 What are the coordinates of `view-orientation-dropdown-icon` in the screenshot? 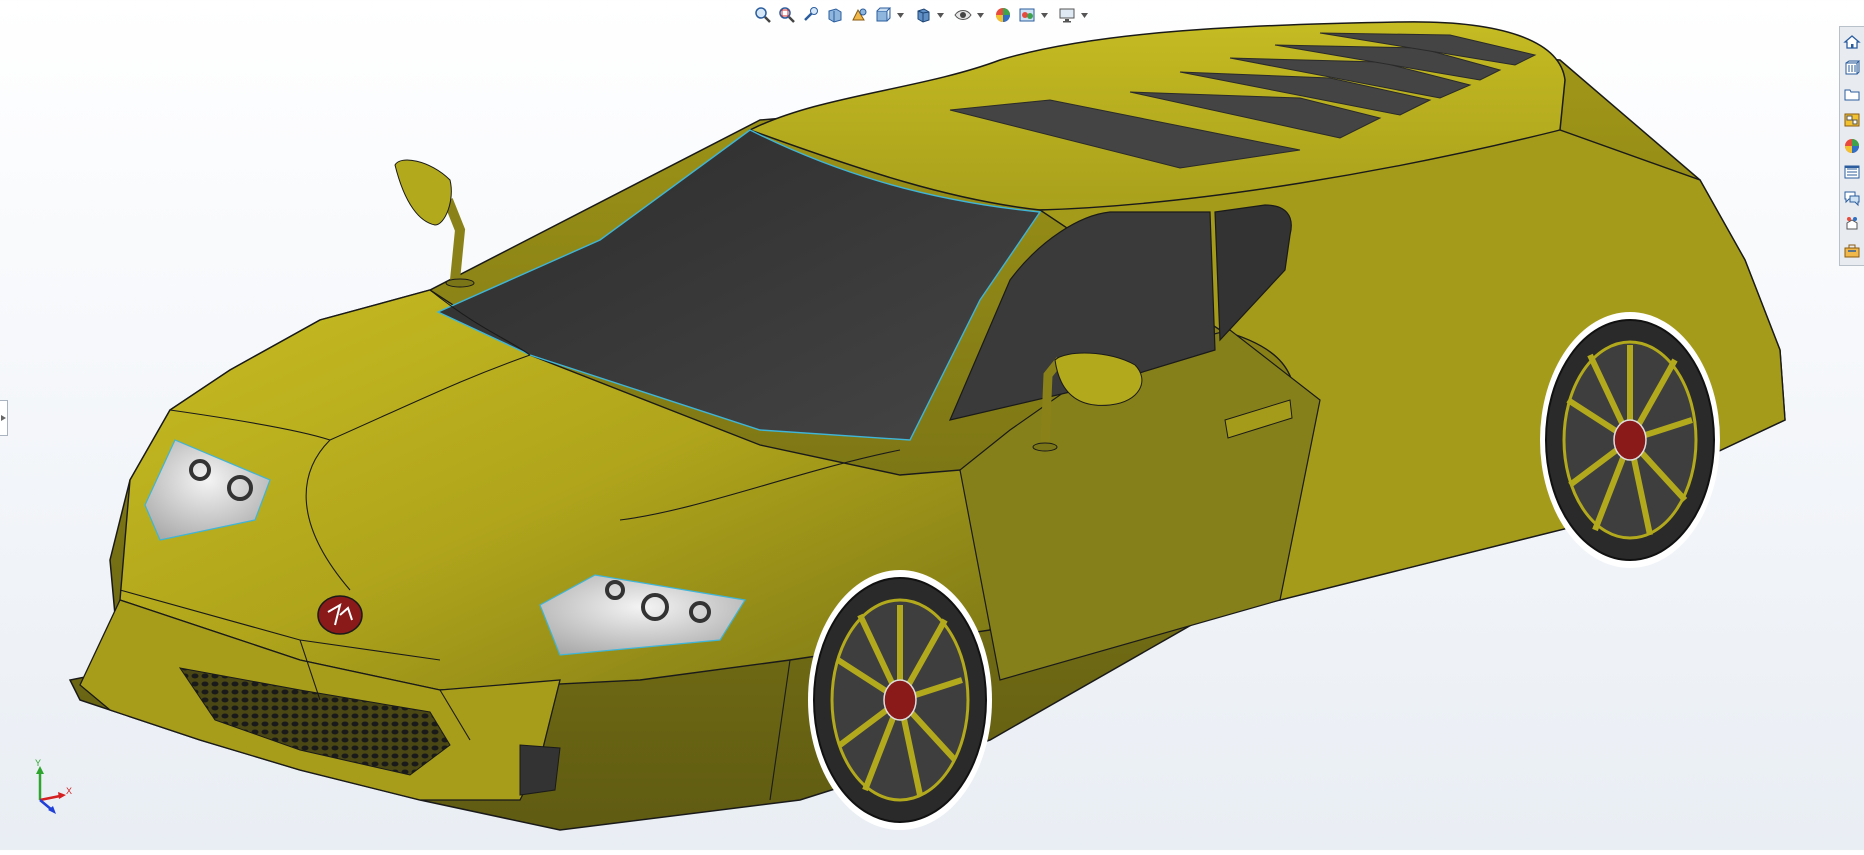 It's located at (900, 15).